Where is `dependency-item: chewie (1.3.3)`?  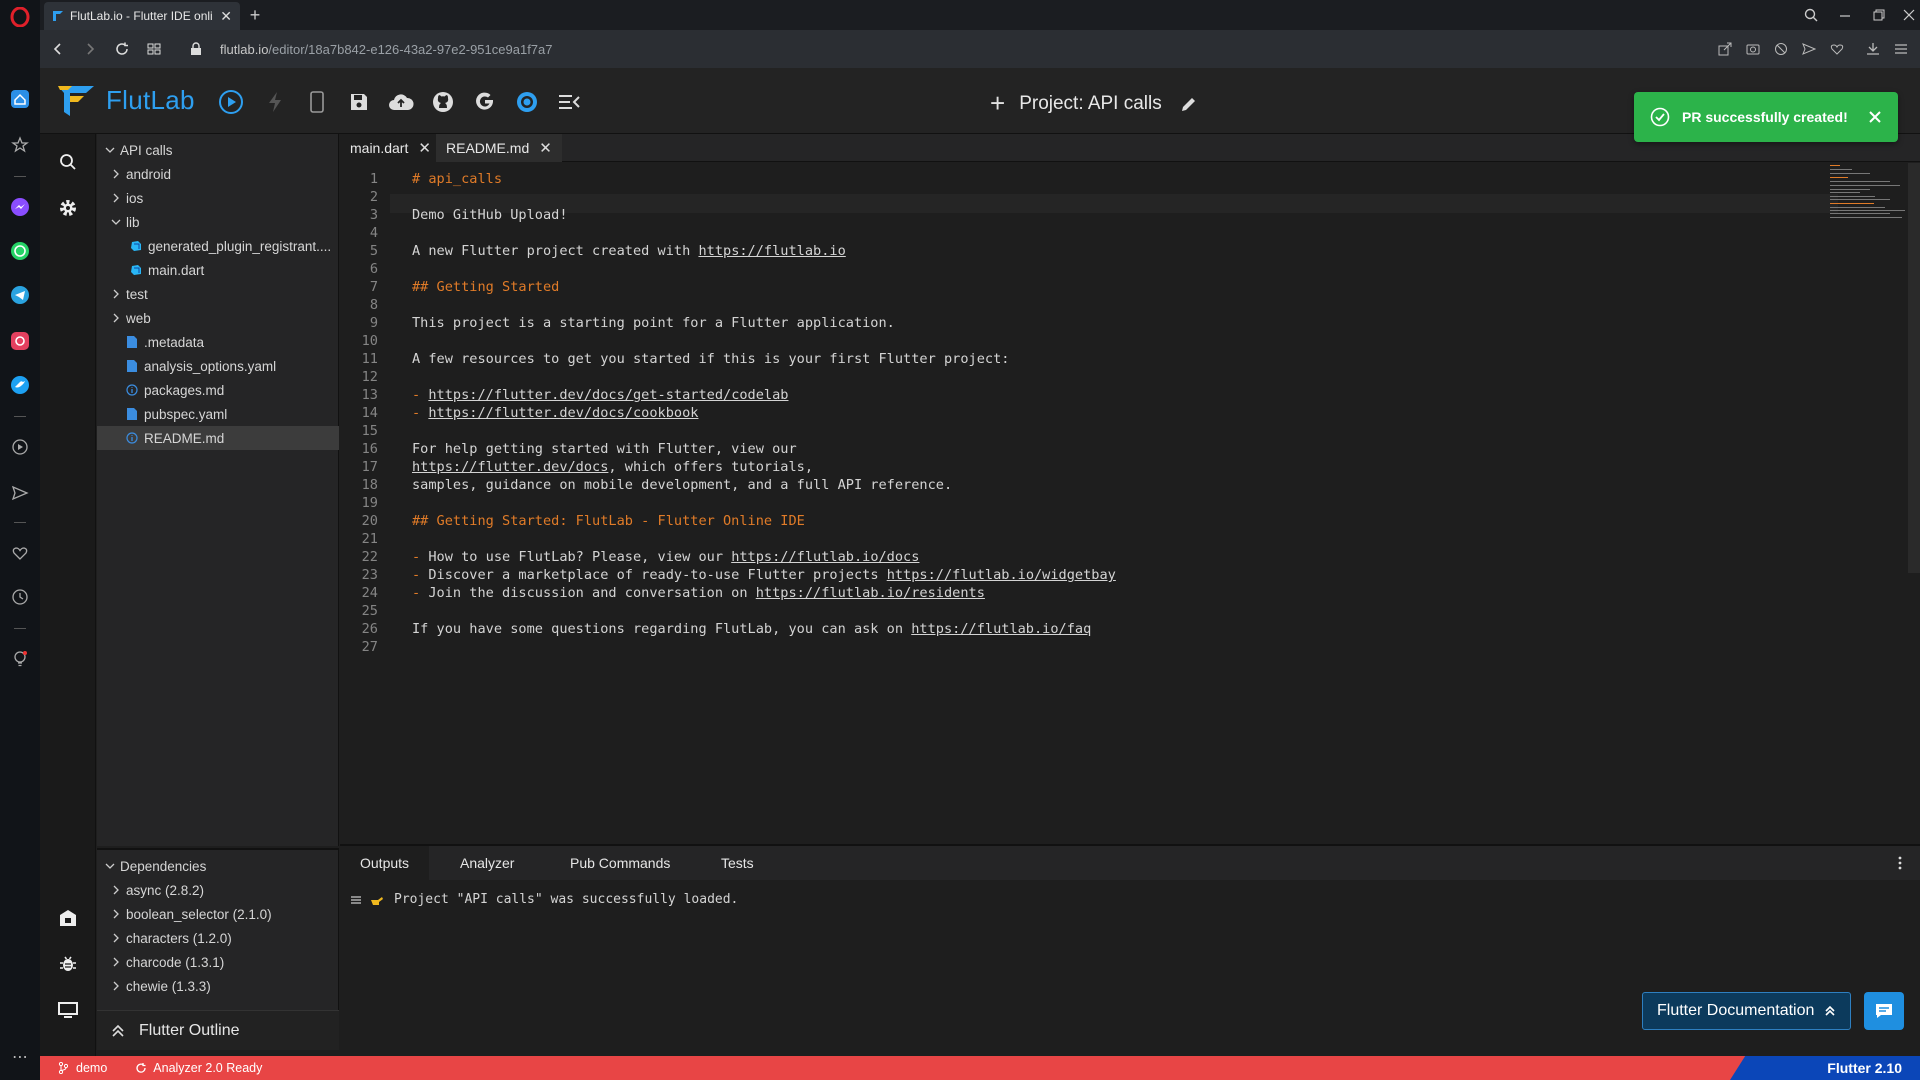
dependency-item: chewie (1.3.3) is located at coordinates (218, 986).